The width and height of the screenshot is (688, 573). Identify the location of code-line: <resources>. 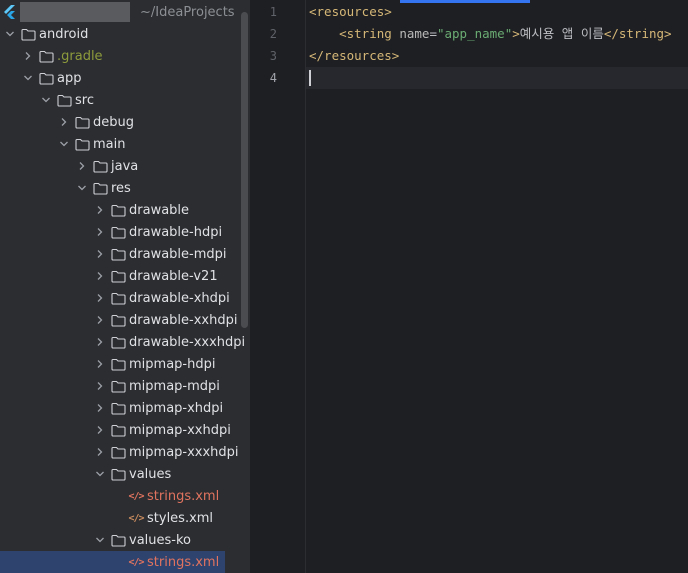
(350, 12).